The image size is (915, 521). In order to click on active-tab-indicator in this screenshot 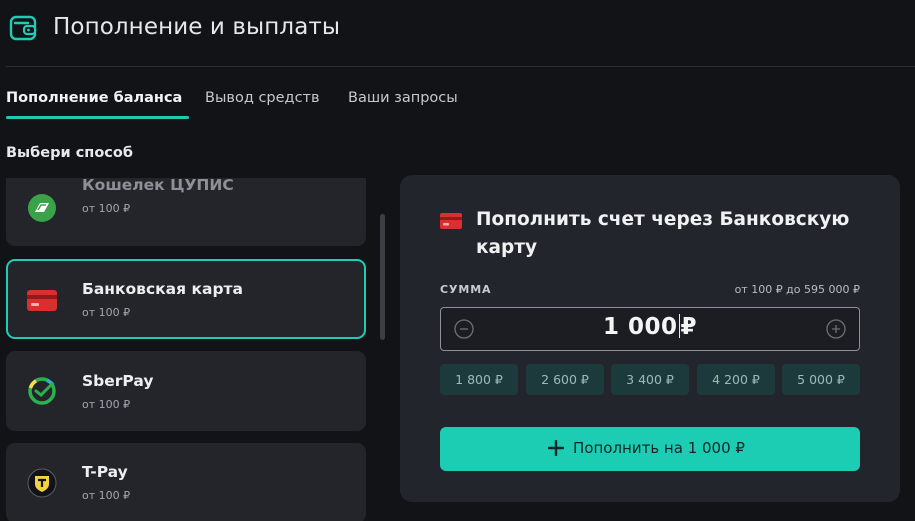, I will do `click(97, 117)`.